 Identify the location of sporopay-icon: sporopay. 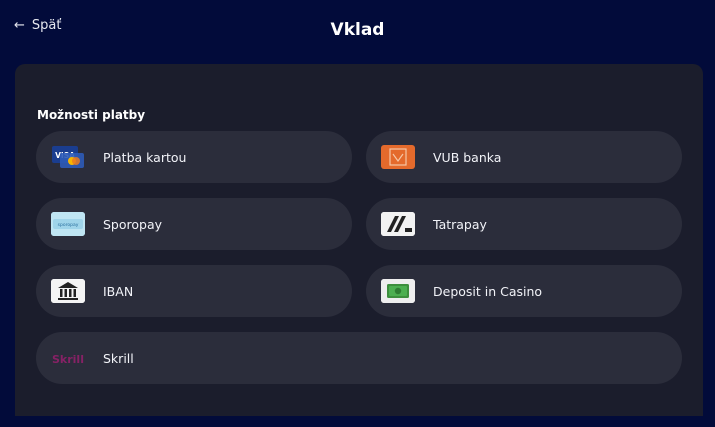
(68, 224).